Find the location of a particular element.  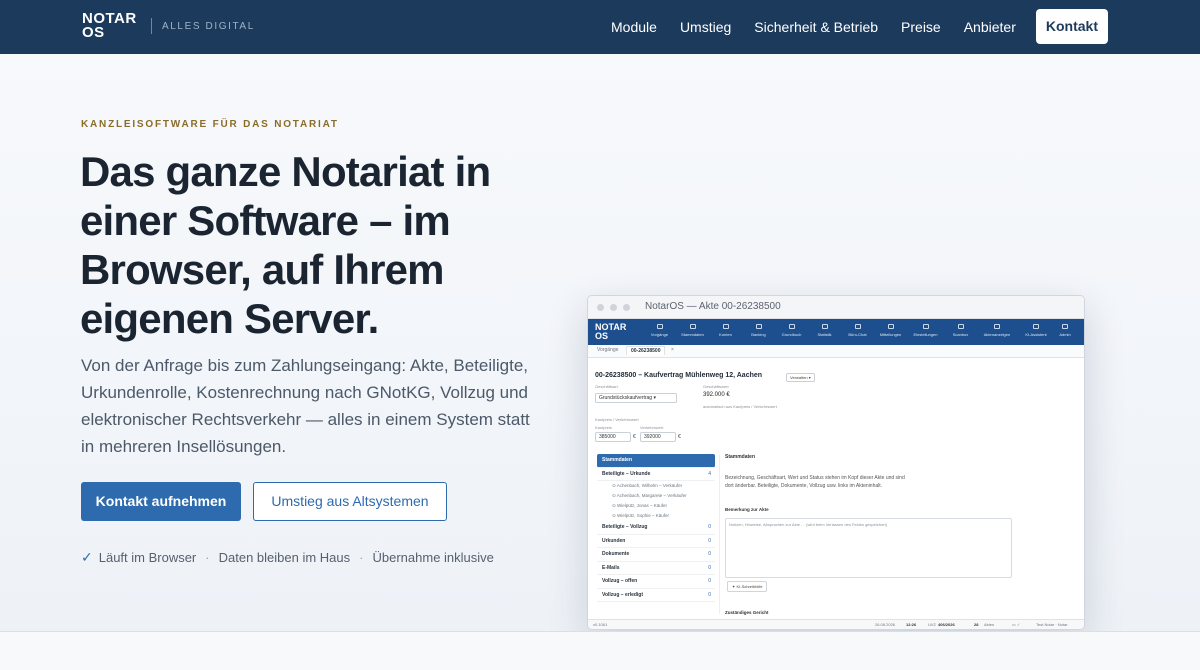

ai-icon is located at coordinates (1036, 326).